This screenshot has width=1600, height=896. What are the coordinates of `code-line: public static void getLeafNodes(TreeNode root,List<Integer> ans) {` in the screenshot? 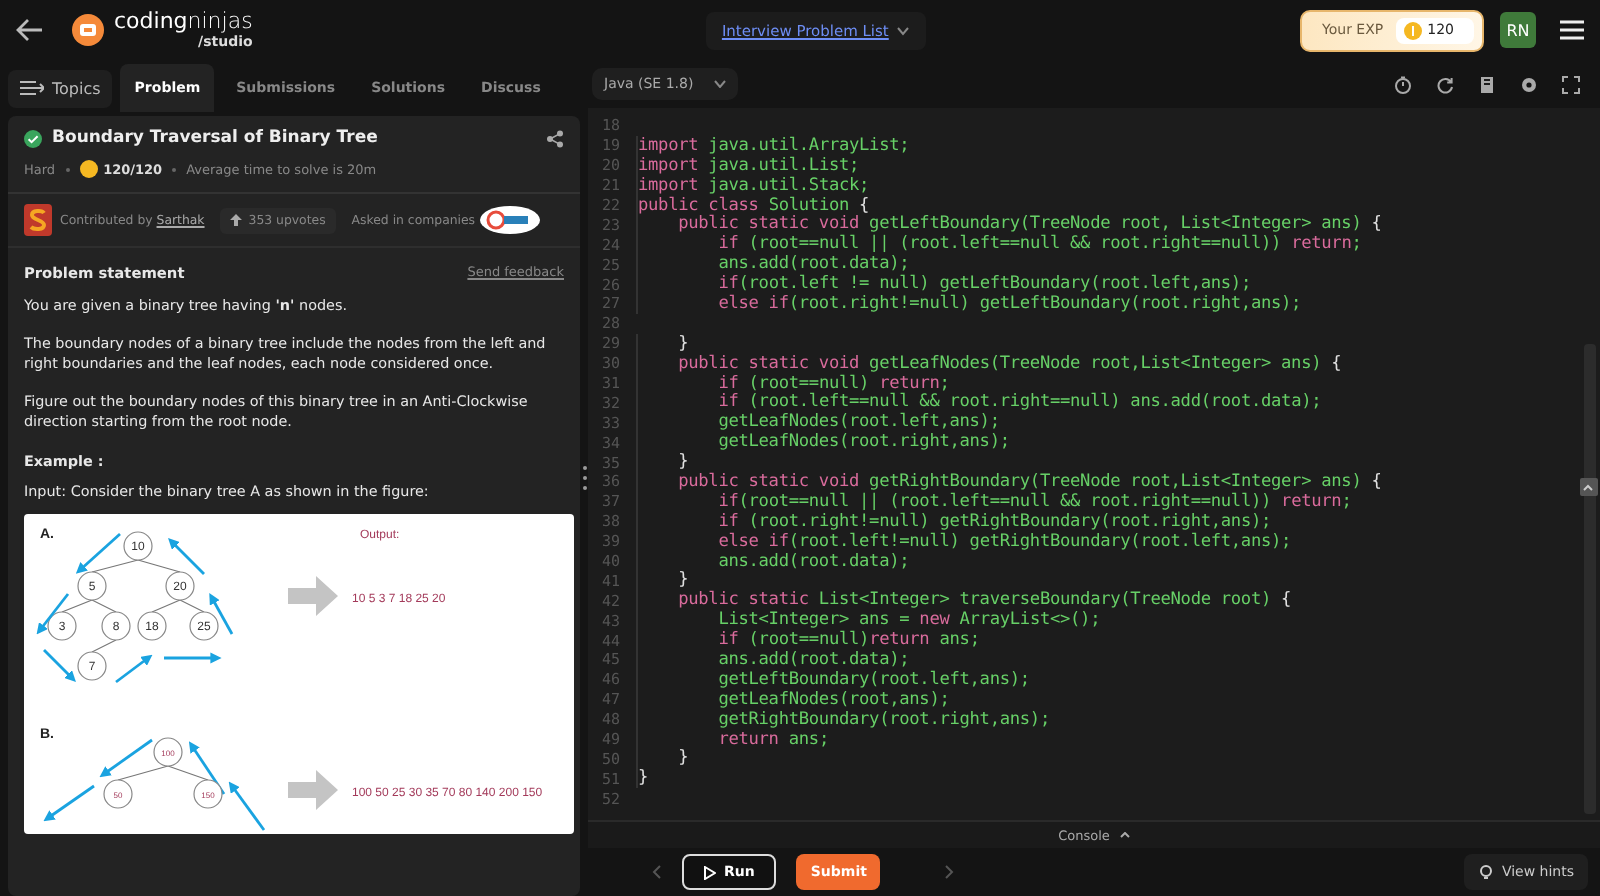 It's located at (989, 363).